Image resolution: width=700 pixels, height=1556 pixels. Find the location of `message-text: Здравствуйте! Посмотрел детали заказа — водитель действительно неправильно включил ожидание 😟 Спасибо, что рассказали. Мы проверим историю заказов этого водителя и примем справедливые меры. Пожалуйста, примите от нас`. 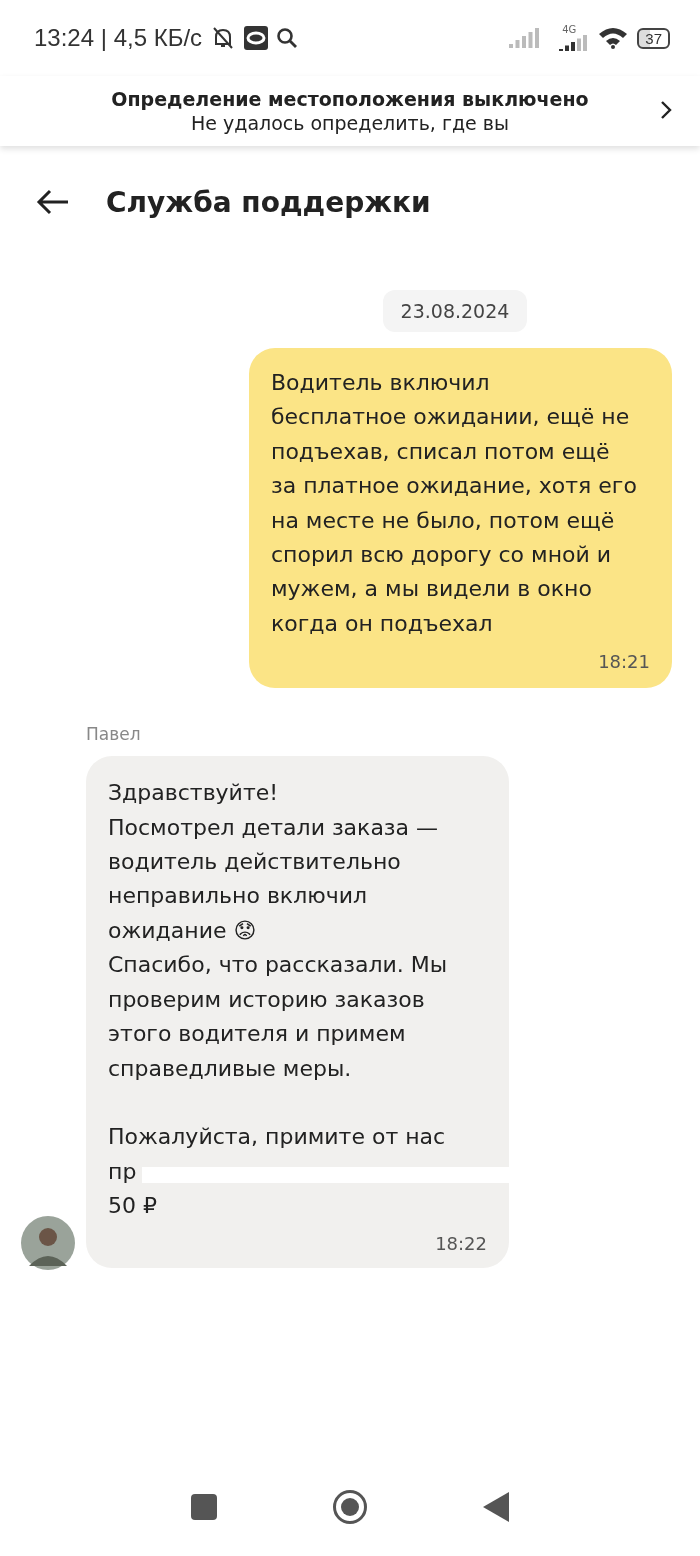

message-text: Здравствуйте! Посмотрел детали заказа — водитель действительно неправильно включил ожидание 😟 Спасибо, что рассказали. Мы проверим историю заказов этого водителя и примем справедливые меры. Пожалуйста, примите от нас is located at coordinates (278, 965).